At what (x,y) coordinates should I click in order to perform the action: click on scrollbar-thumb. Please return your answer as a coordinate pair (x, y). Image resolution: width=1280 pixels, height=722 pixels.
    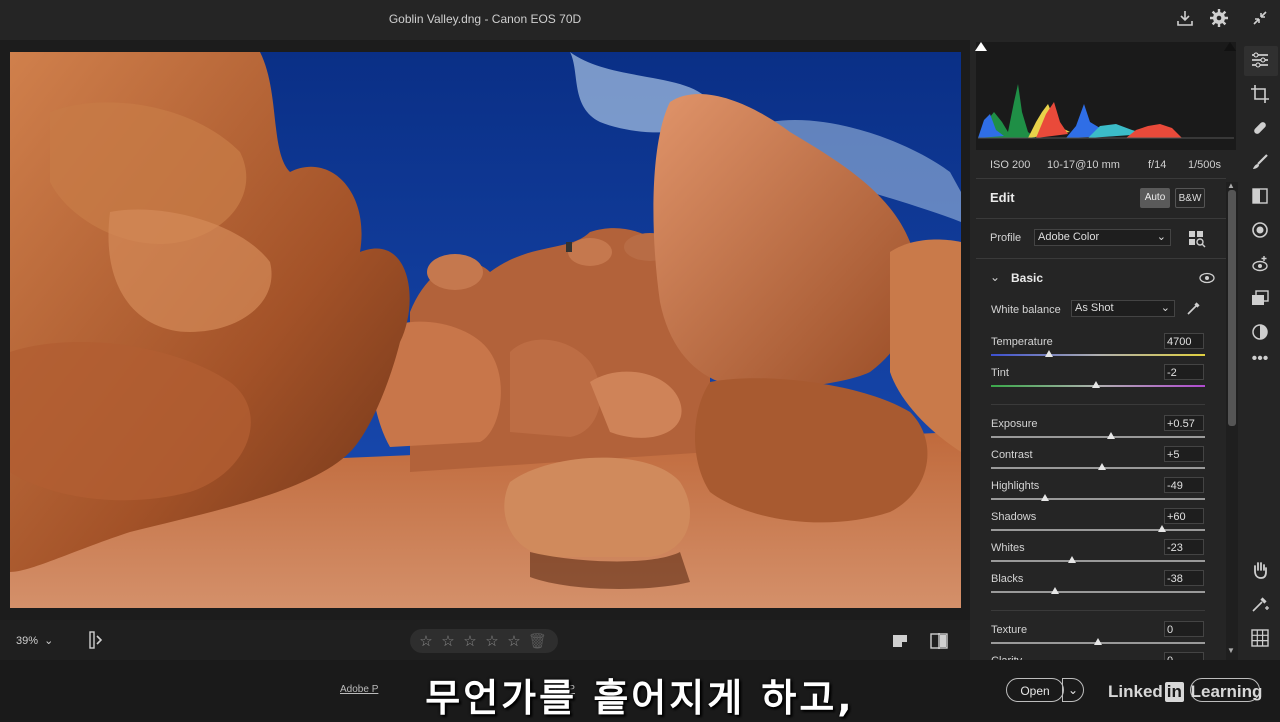
    Looking at the image, I should click on (1232, 308).